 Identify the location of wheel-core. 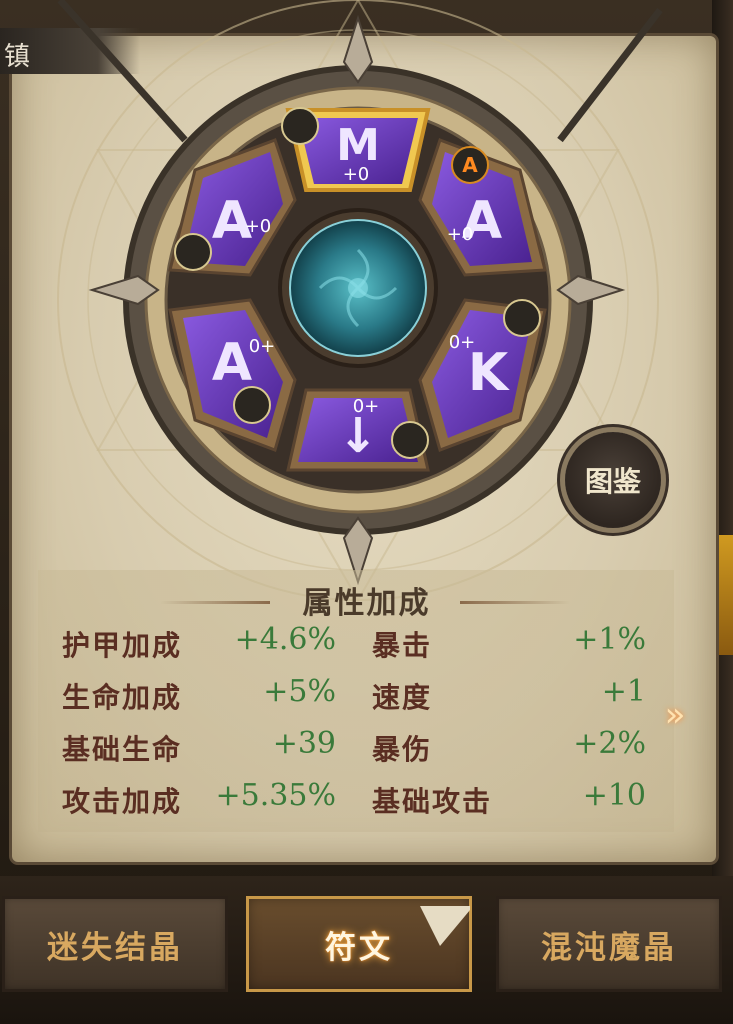
(358, 288).